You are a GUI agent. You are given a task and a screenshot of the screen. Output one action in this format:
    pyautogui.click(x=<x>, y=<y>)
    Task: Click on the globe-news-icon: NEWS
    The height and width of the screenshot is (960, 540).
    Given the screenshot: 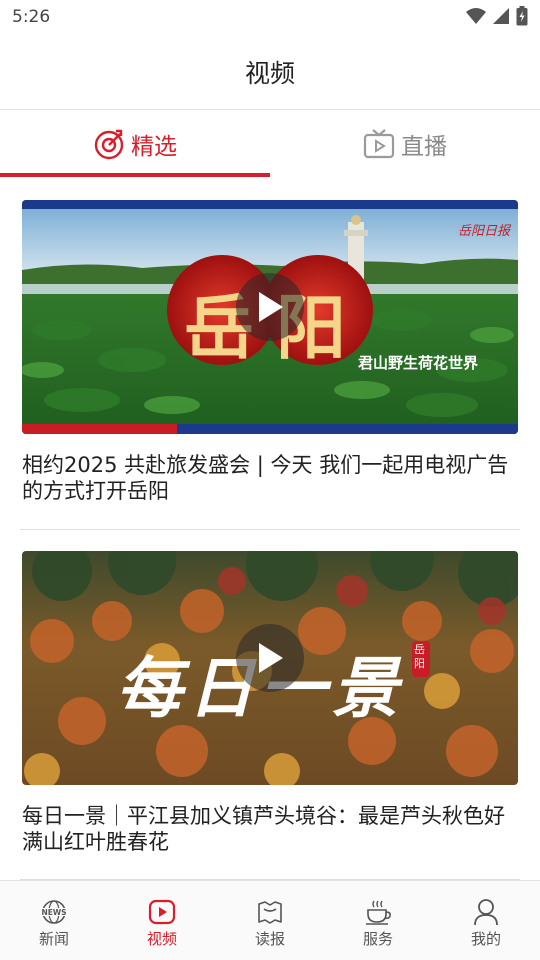 What is the action you would take?
    pyautogui.click(x=54, y=912)
    